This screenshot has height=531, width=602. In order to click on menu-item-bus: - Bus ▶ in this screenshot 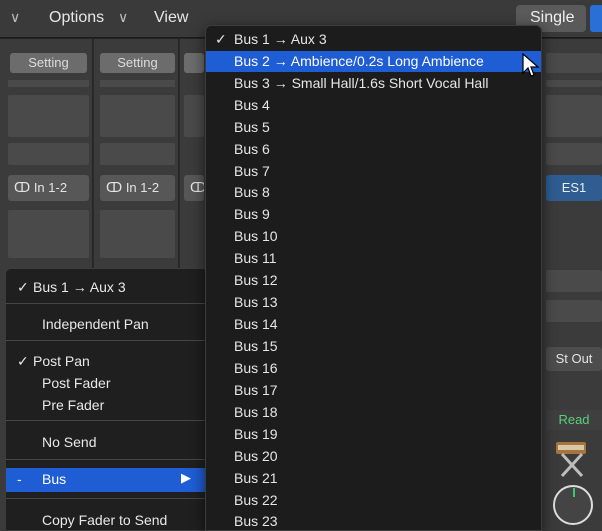, I will do `click(106, 480)`.